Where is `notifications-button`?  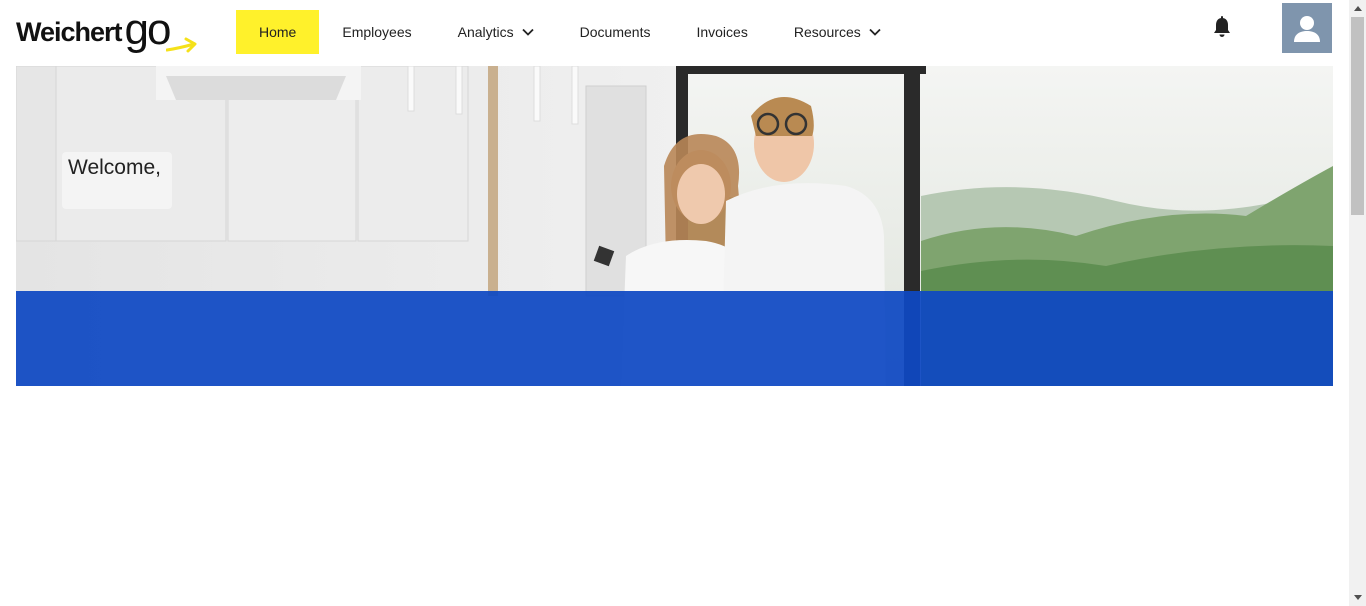
notifications-button is located at coordinates (1222, 27).